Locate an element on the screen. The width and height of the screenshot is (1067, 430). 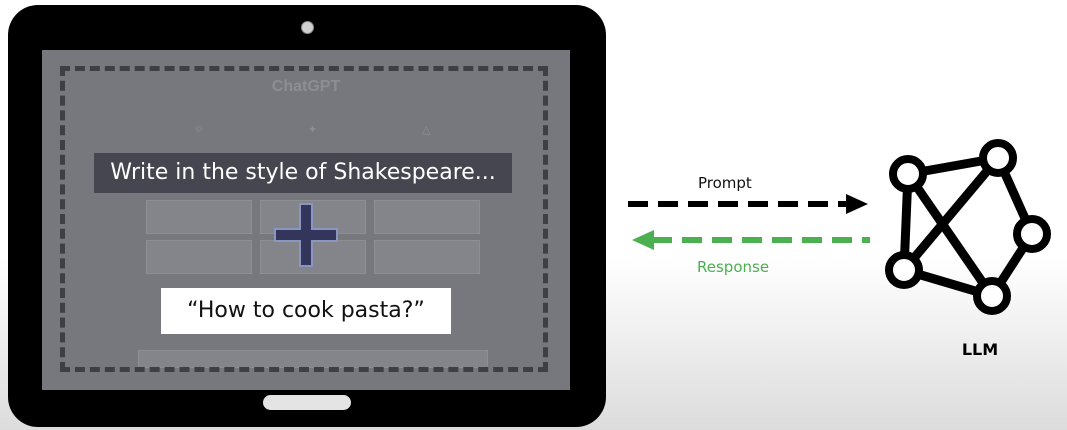
response-label: Response is located at coordinates (733, 267).